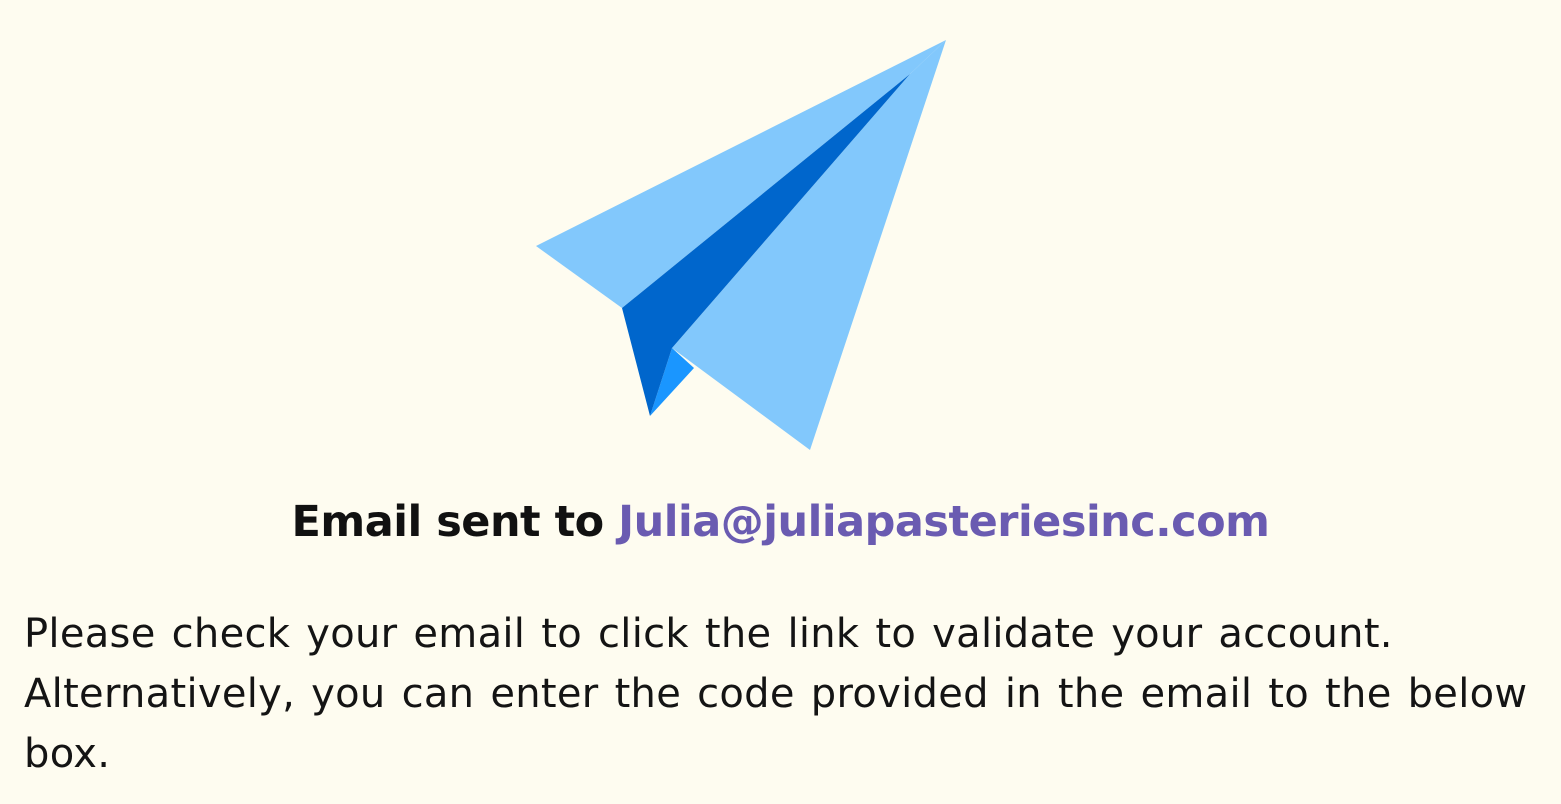 The width and height of the screenshot is (1561, 804). I want to click on paper-plane-icon, so click(741, 245).